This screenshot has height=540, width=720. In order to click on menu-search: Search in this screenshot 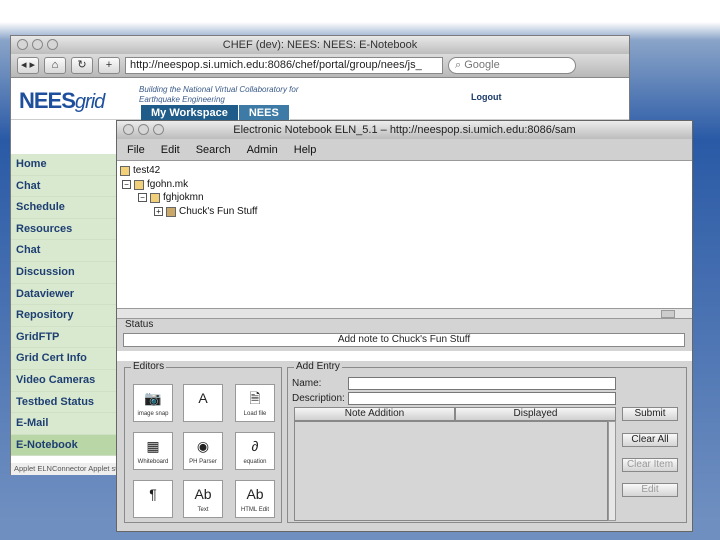, I will do `click(213, 149)`.